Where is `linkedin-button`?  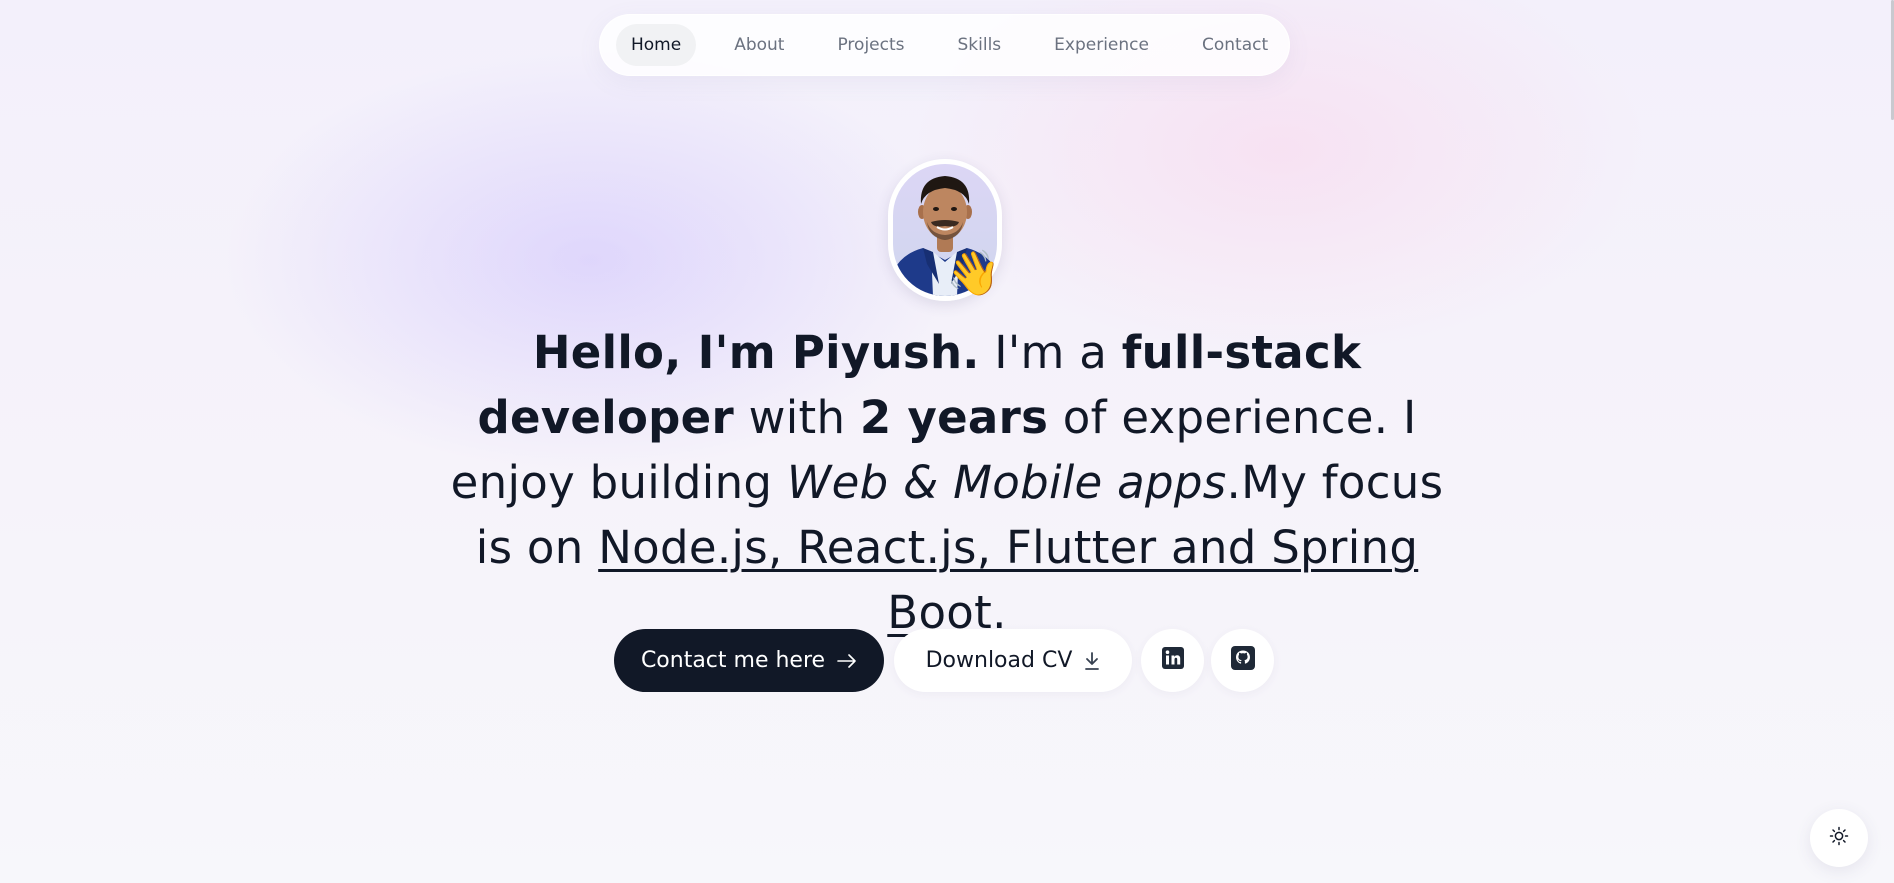 linkedin-button is located at coordinates (1172, 660).